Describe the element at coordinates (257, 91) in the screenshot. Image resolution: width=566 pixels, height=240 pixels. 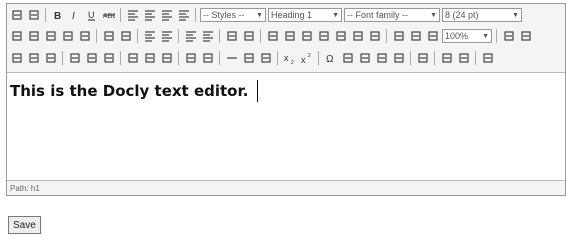
I see `text-caret` at that location.